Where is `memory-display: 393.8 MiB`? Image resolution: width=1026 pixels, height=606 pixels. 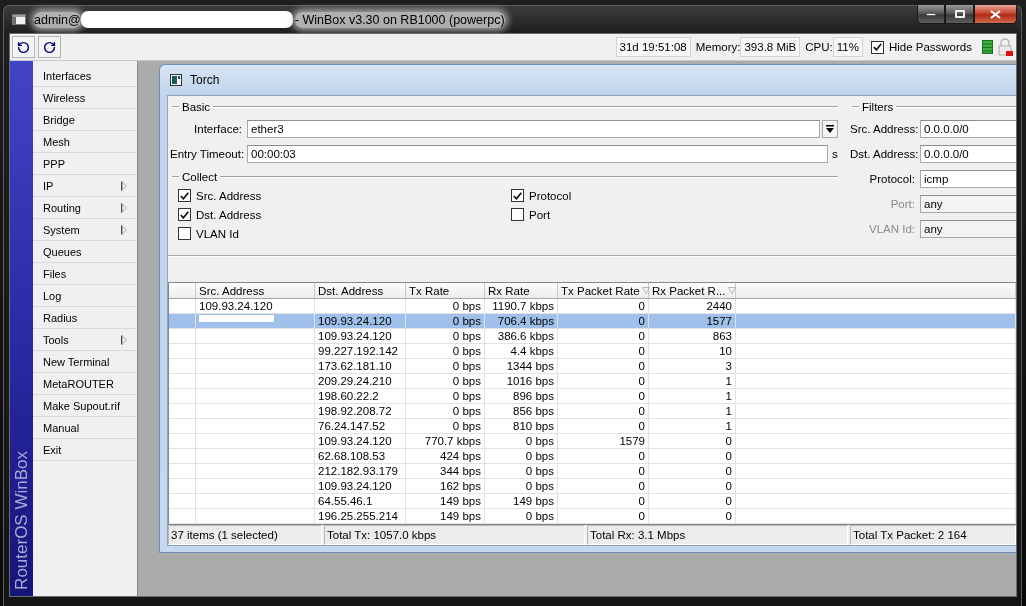 memory-display: 393.8 MiB is located at coordinates (770, 47).